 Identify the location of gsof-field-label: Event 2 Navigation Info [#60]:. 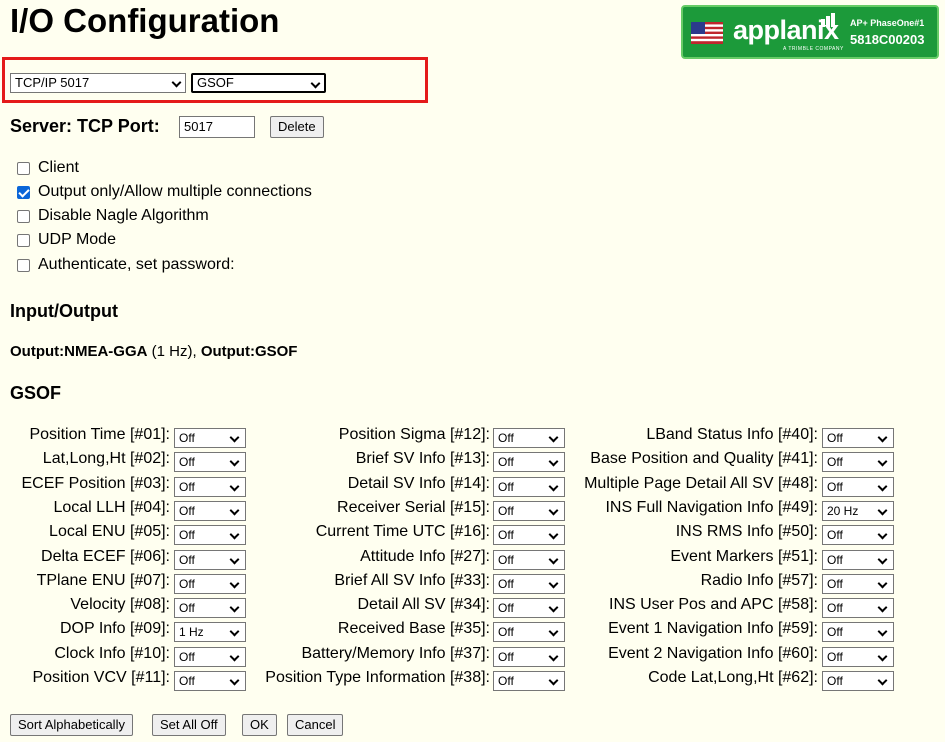
(713, 653).